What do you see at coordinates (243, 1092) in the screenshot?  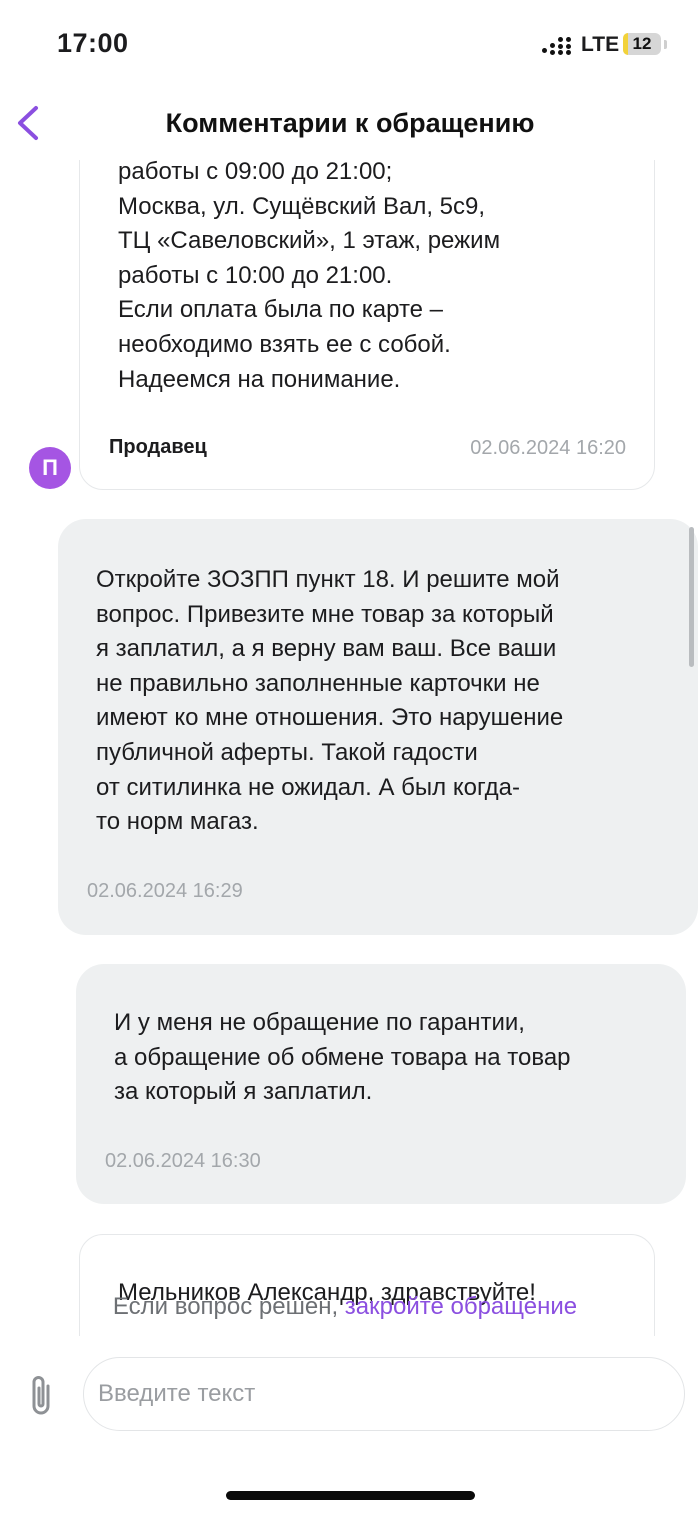 I see `message-line: за который я заплатил.` at bounding box center [243, 1092].